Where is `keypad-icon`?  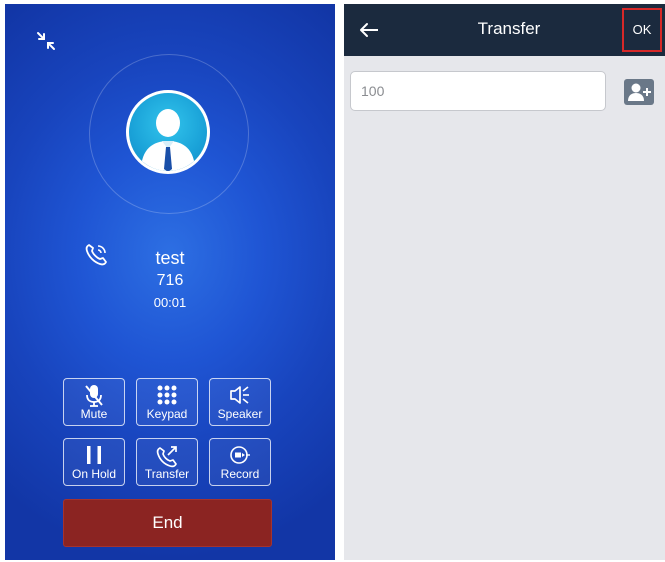
keypad-icon is located at coordinates (167, 395).